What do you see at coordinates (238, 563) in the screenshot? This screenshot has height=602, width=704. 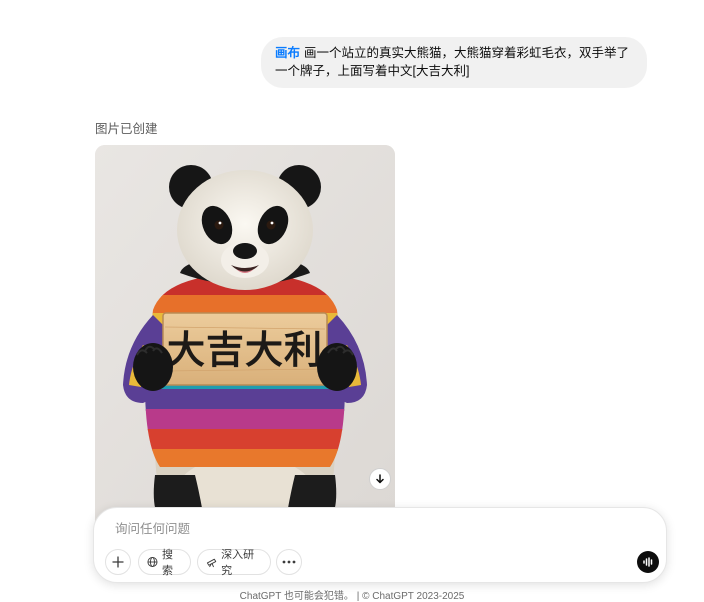 I see `deep-research-label: 深入研究` at bounding box center [238, 563].